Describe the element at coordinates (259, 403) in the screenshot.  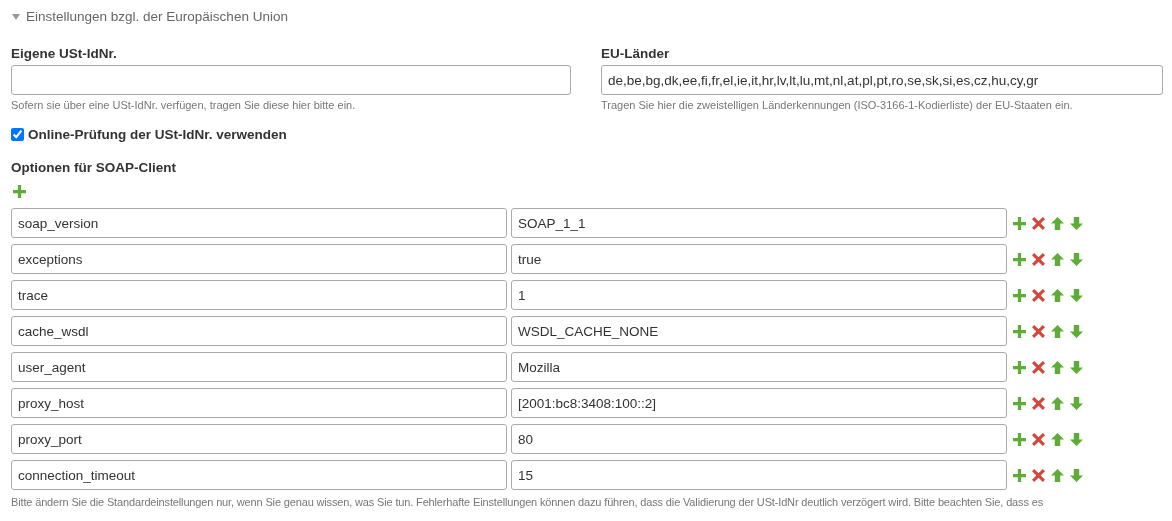
I see `option-key-field: proxy_host` at that location.